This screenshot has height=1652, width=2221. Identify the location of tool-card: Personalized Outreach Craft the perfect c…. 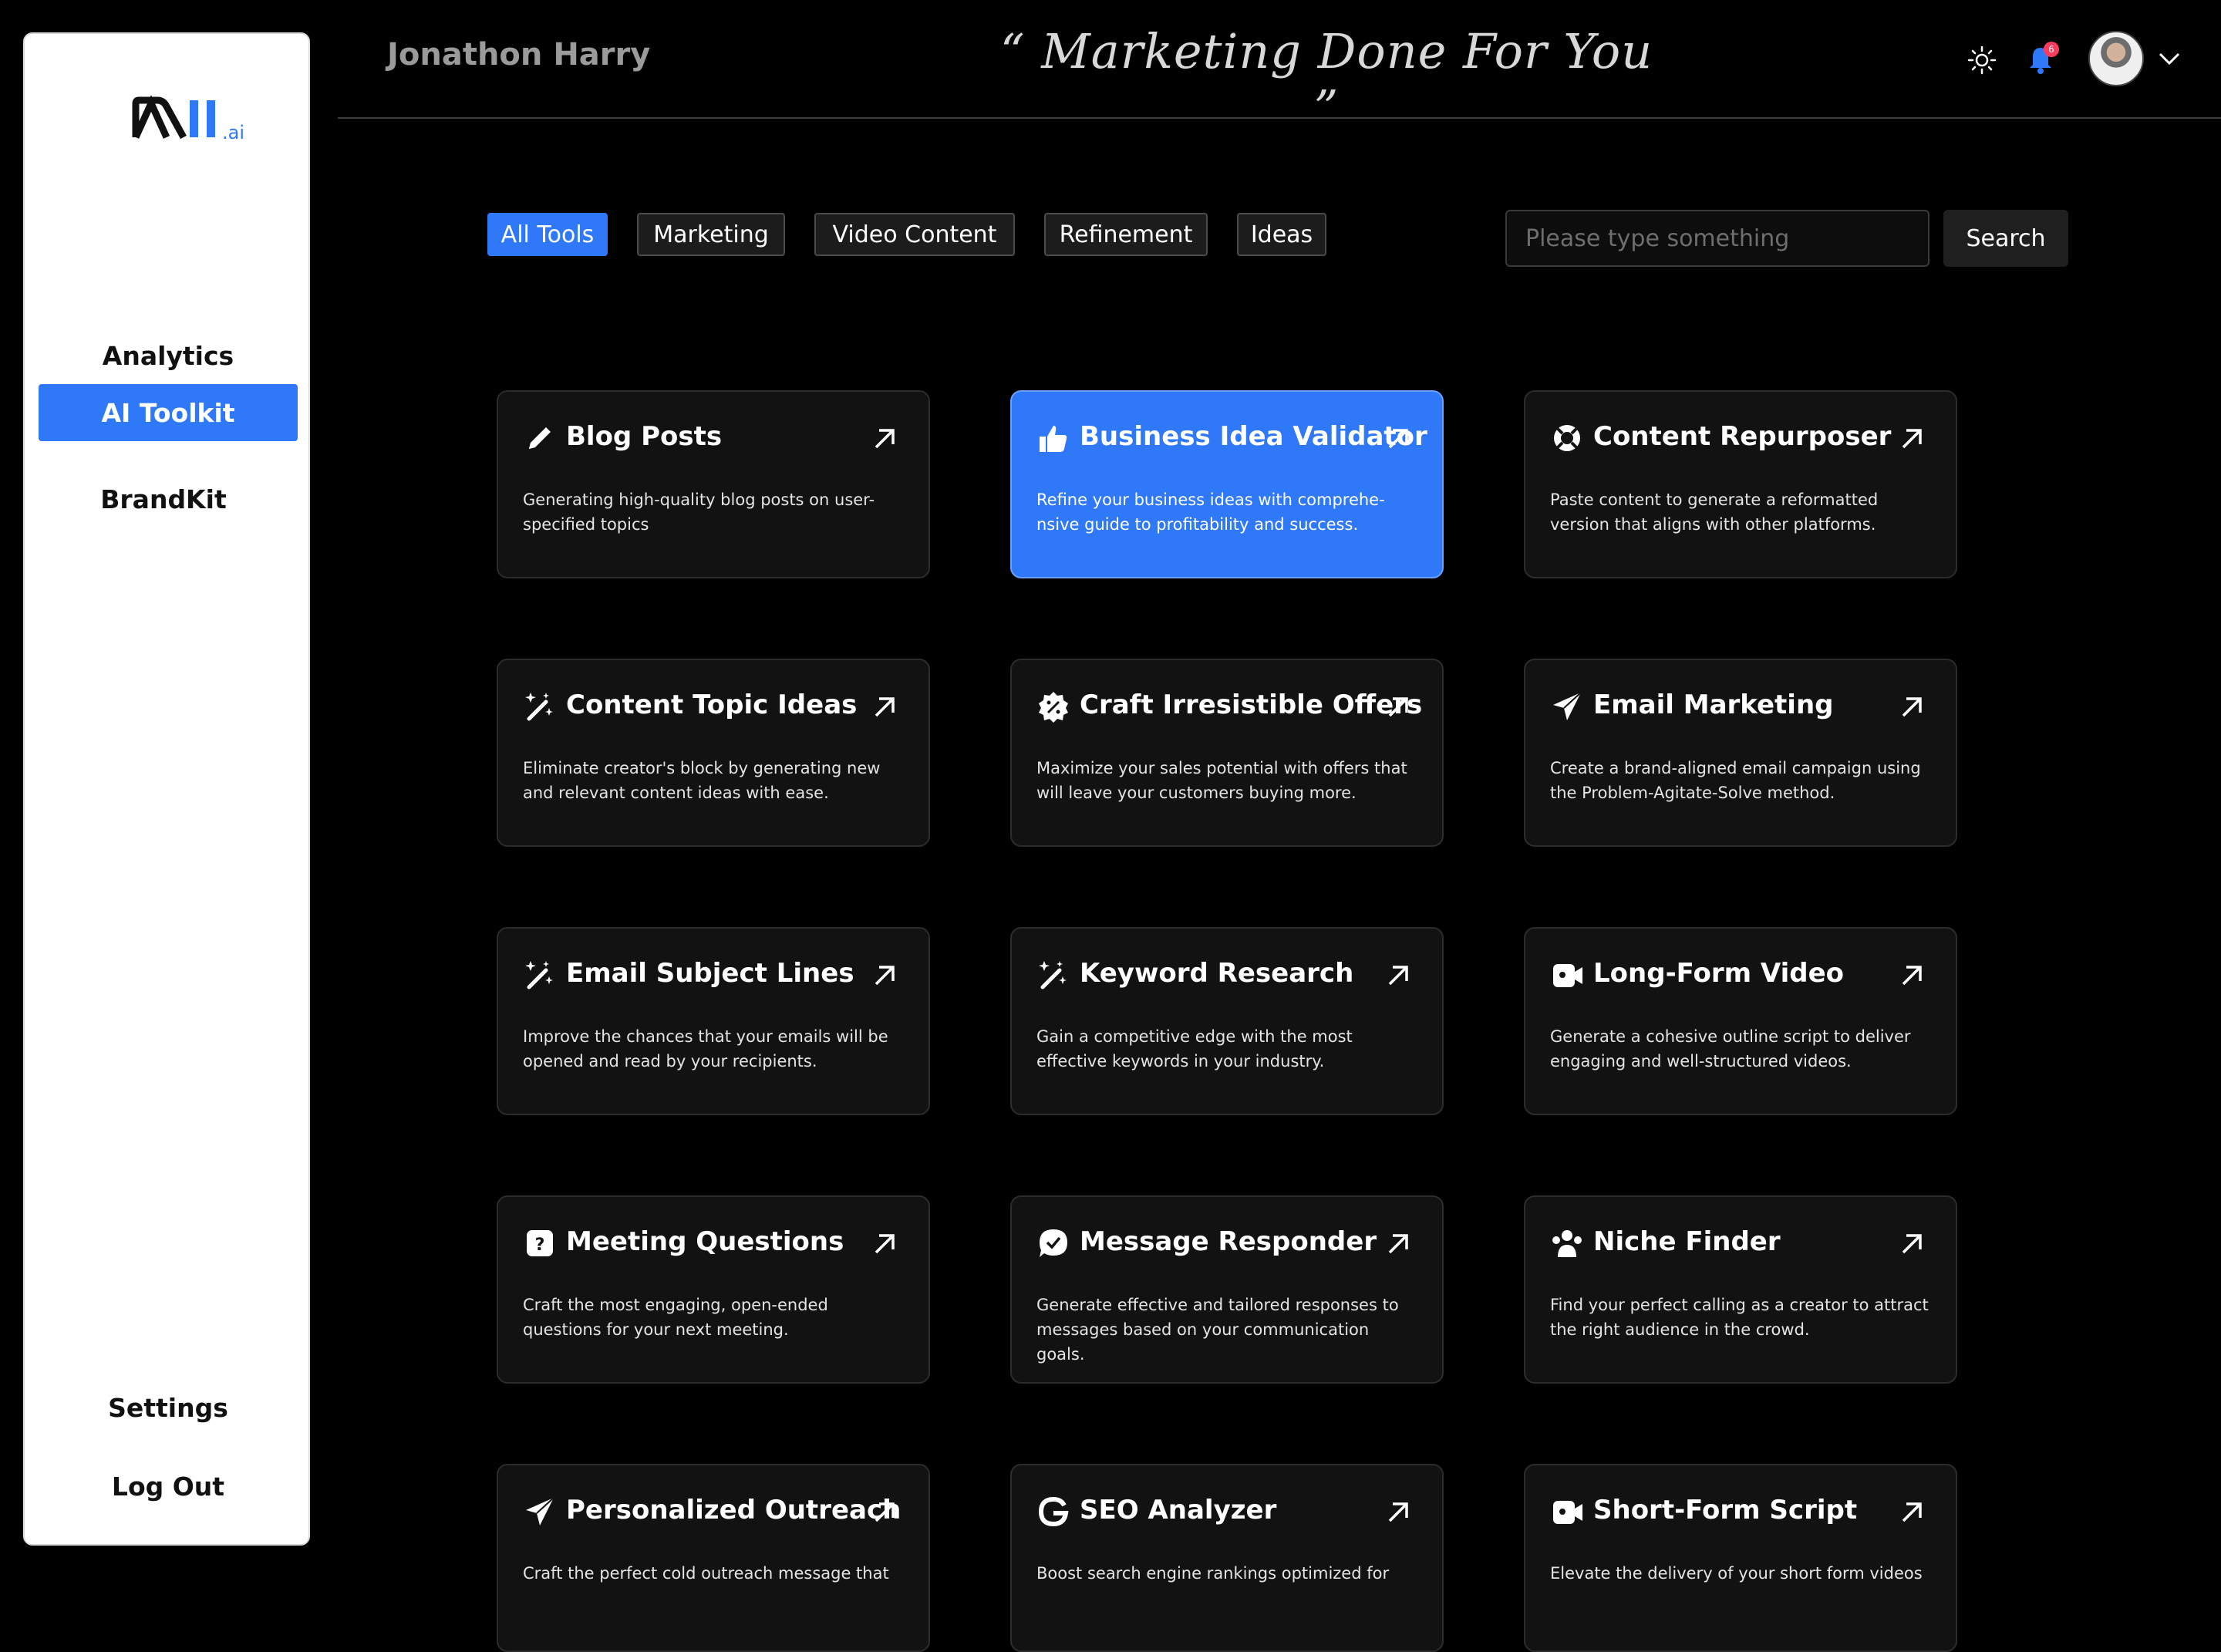
(713, 1558).